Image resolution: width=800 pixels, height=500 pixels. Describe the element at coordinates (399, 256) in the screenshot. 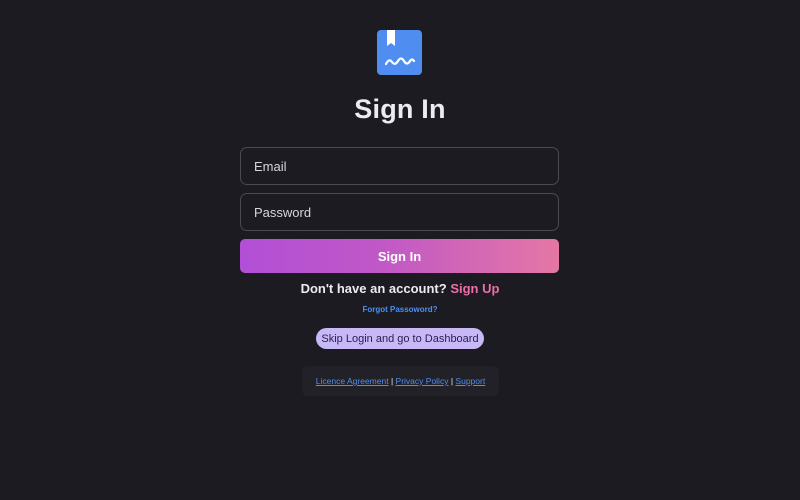

I see `sign-in-button: Sign In` at that location.